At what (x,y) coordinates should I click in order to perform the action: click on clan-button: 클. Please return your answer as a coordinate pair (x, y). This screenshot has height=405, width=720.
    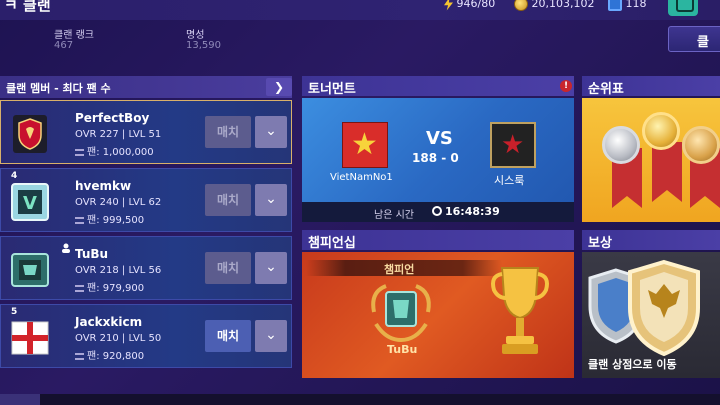
    Looking at the image, I should click on (694, 39).